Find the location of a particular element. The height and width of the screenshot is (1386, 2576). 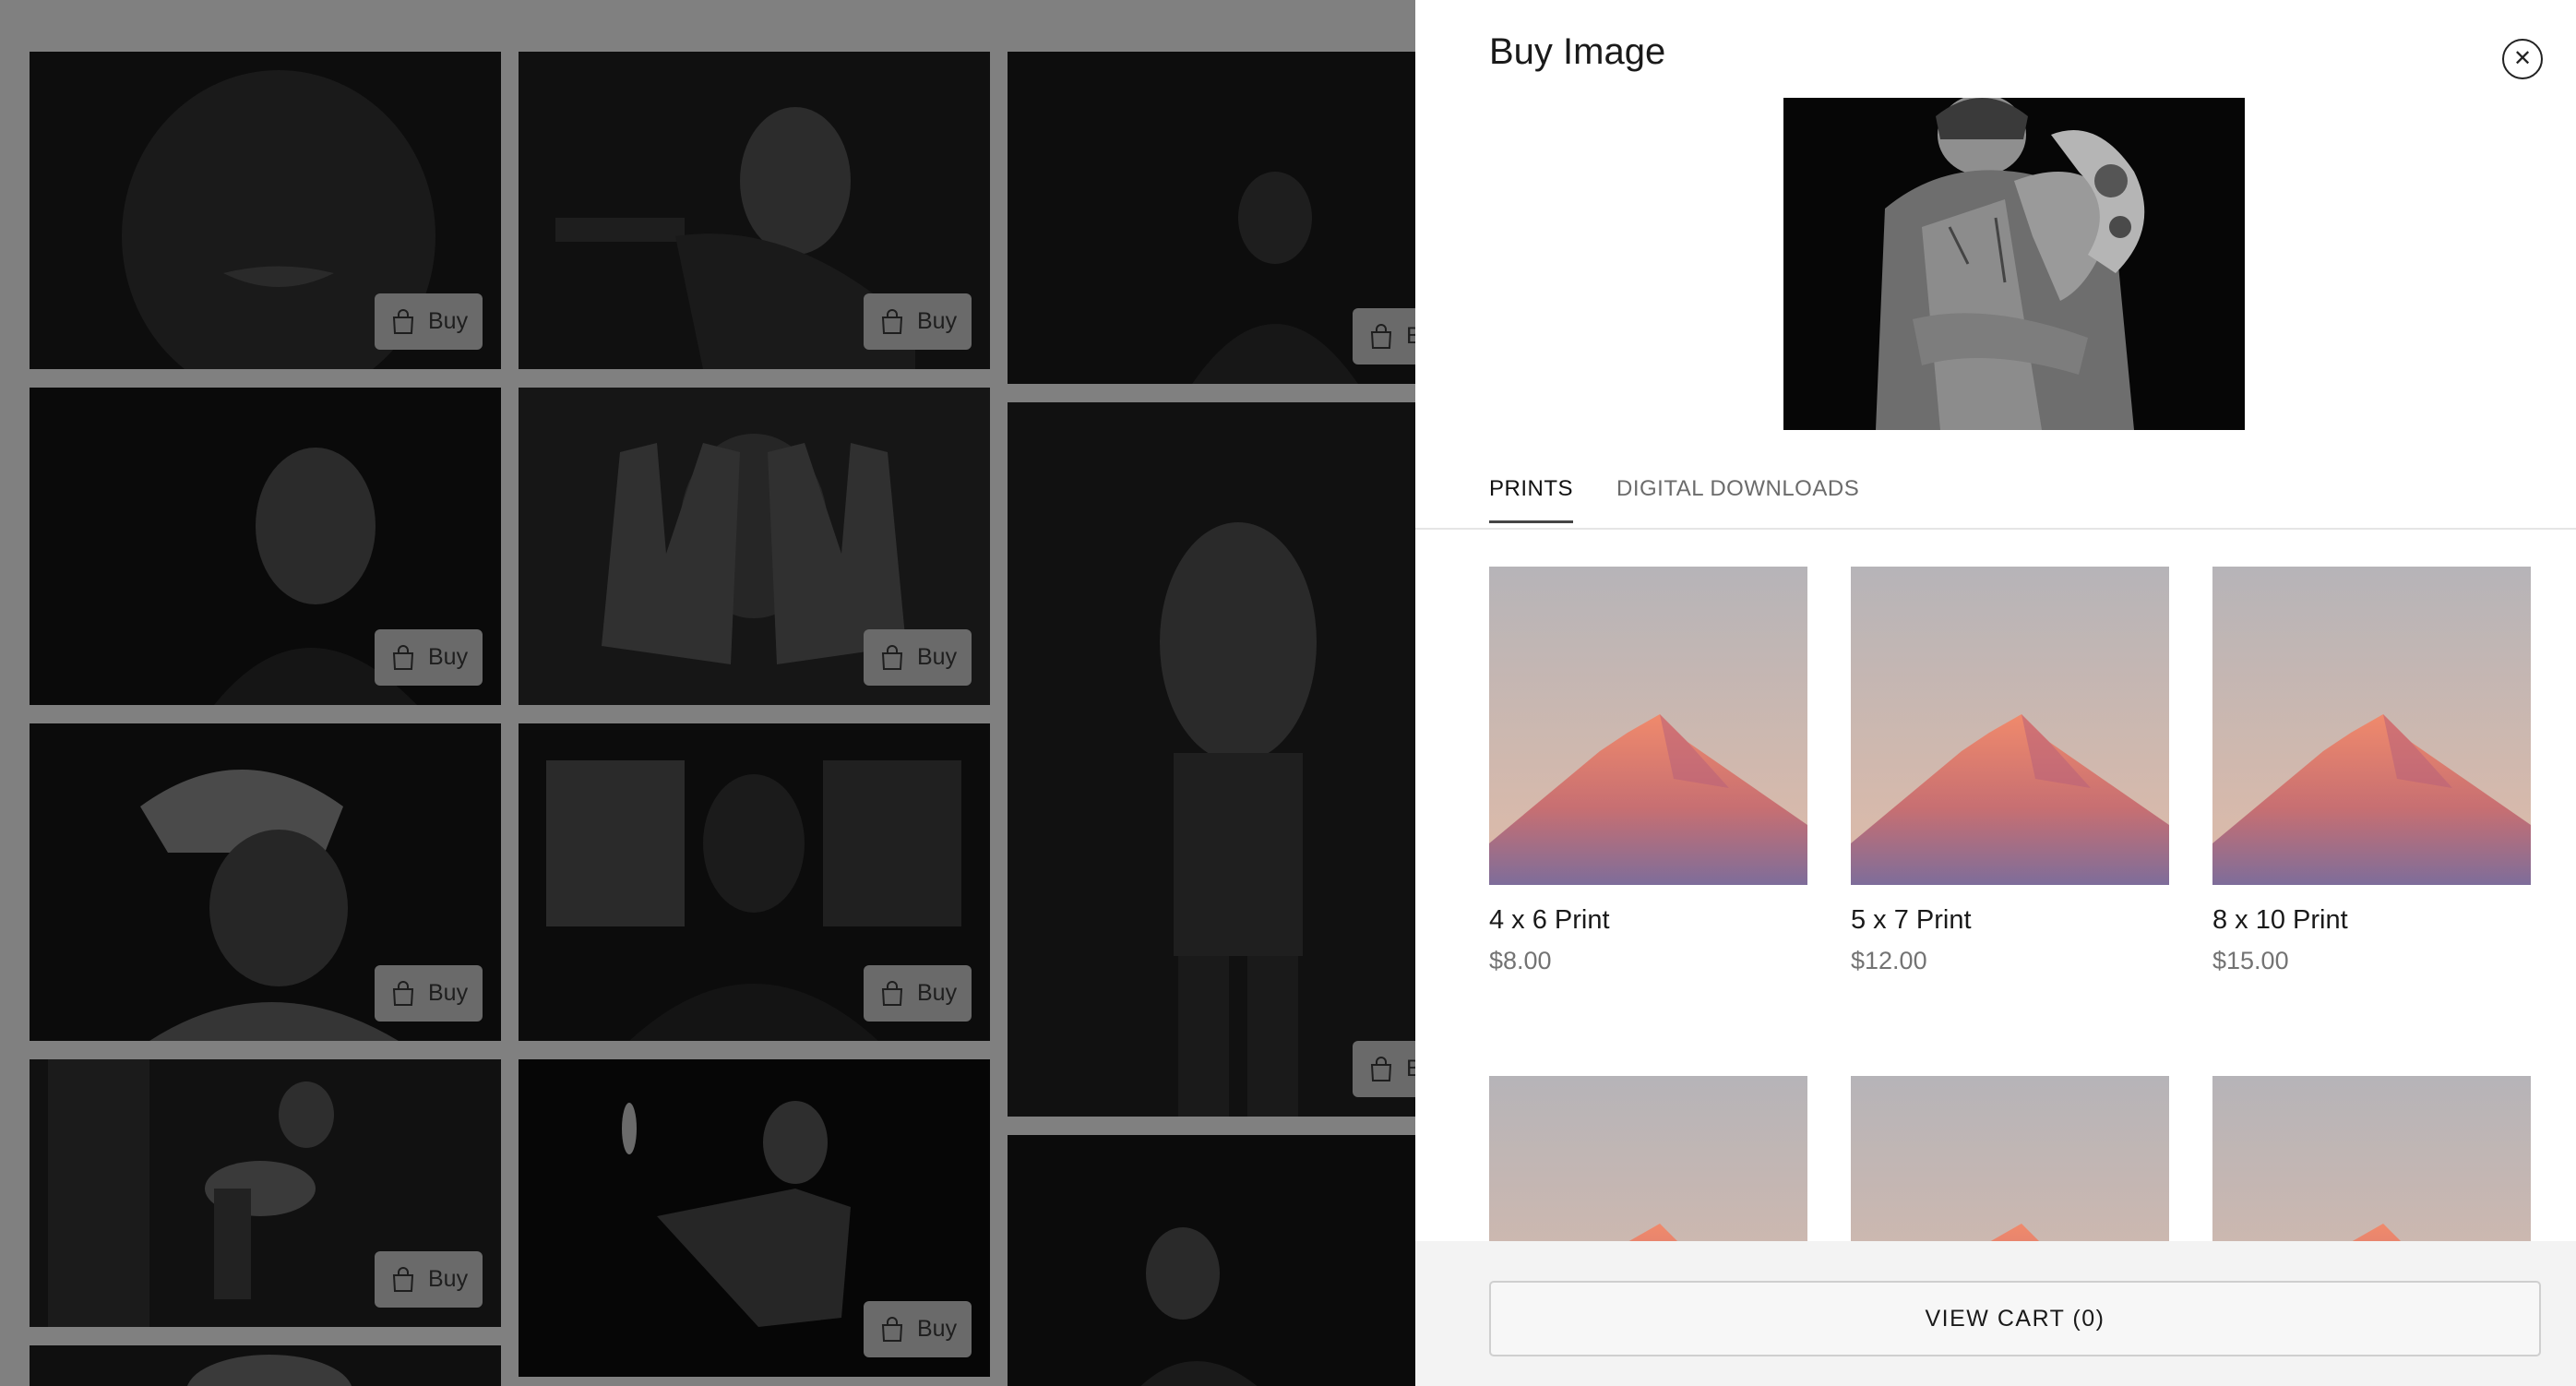

tab-digital-downloads: DIGITAL DOWNLOADS is located at coordinates (1738, 498).